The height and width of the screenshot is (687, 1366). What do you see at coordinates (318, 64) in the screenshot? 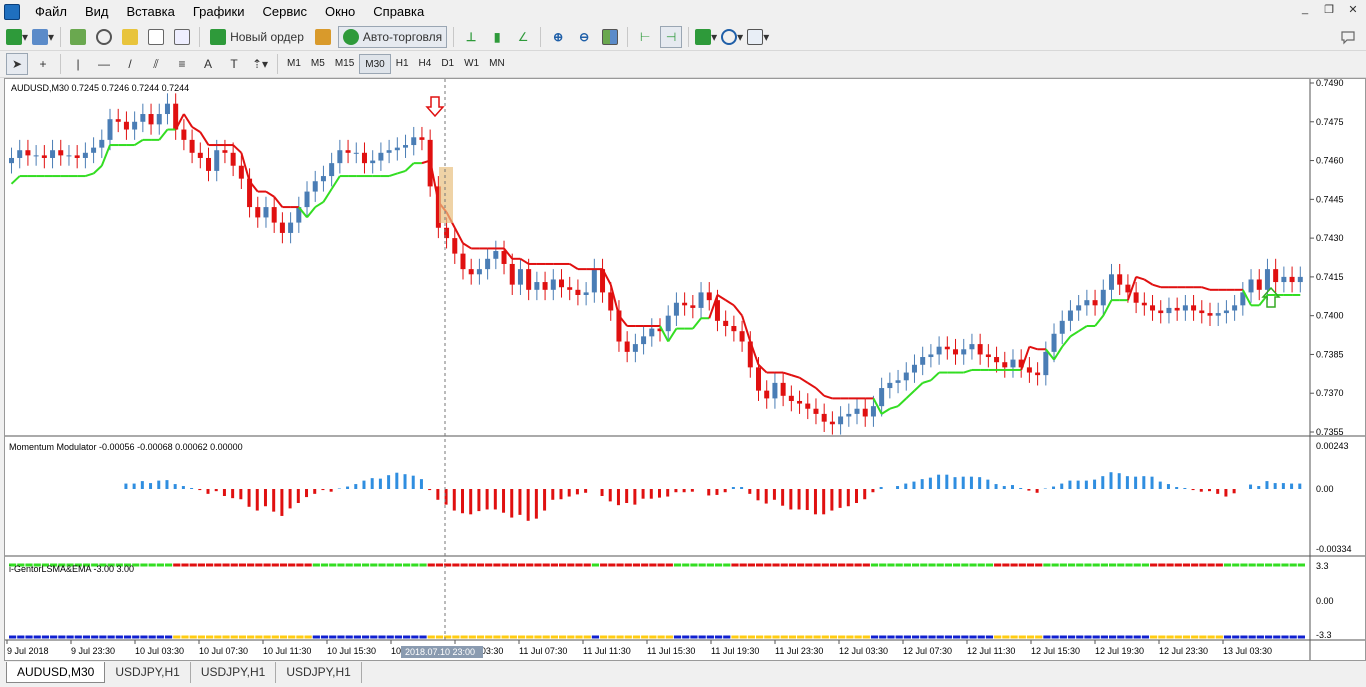
I see `timeframe-m5: M5` at bounding box center [318, 64].